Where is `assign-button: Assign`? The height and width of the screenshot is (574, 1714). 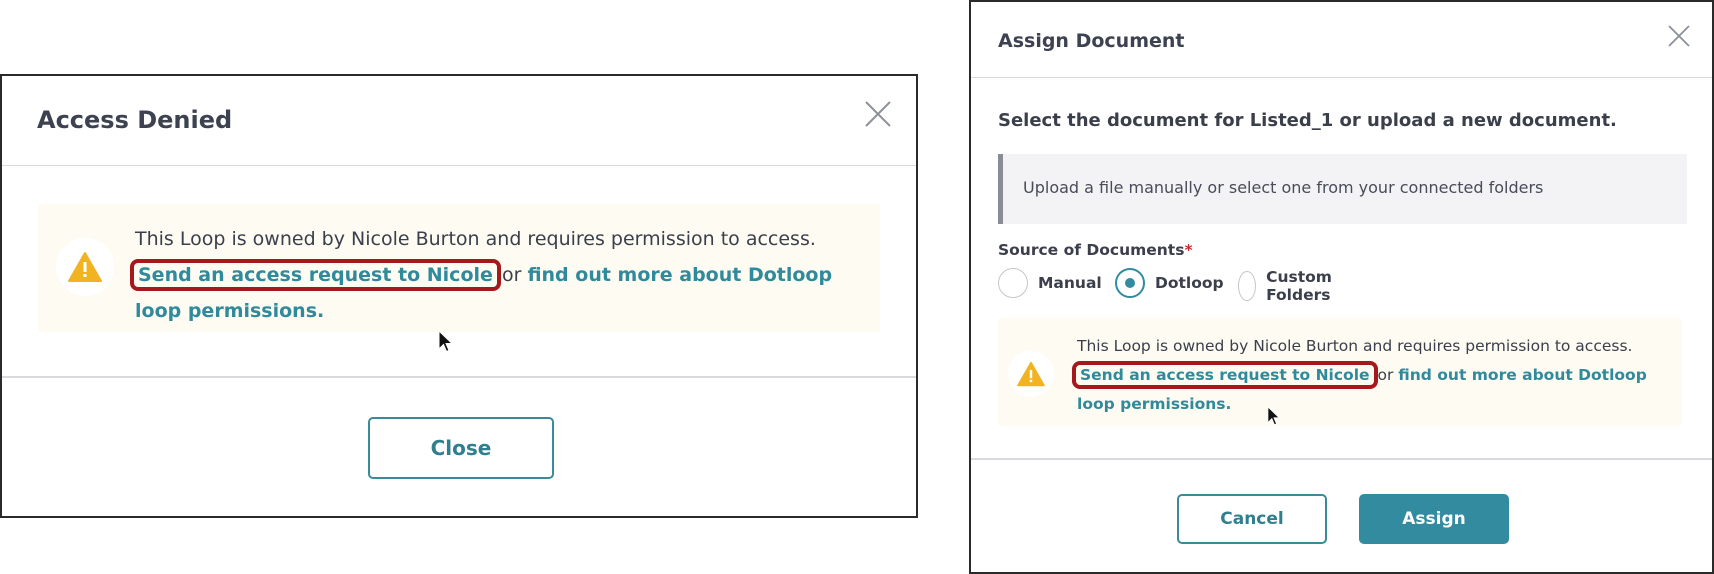
assign-button: Assign is located at coordinates (1434, 519).